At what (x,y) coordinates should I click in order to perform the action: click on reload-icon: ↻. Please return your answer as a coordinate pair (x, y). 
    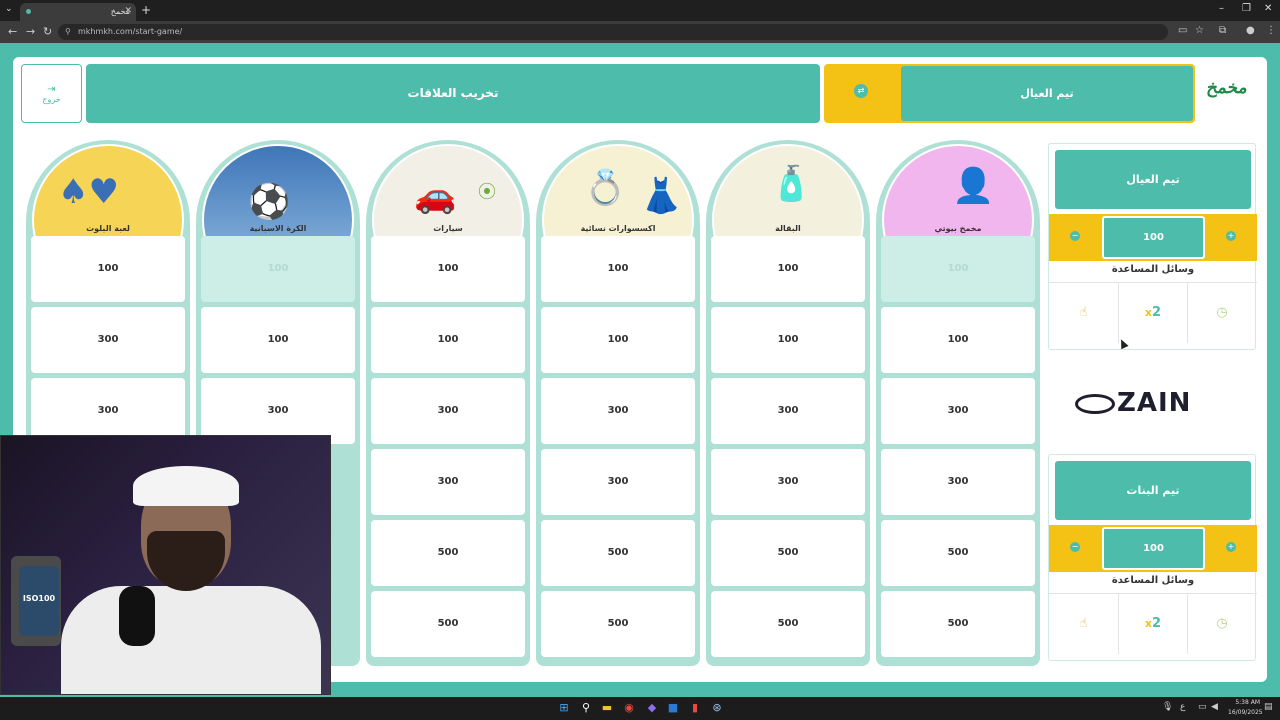
    Looking at the image, I should click on (47, 31).